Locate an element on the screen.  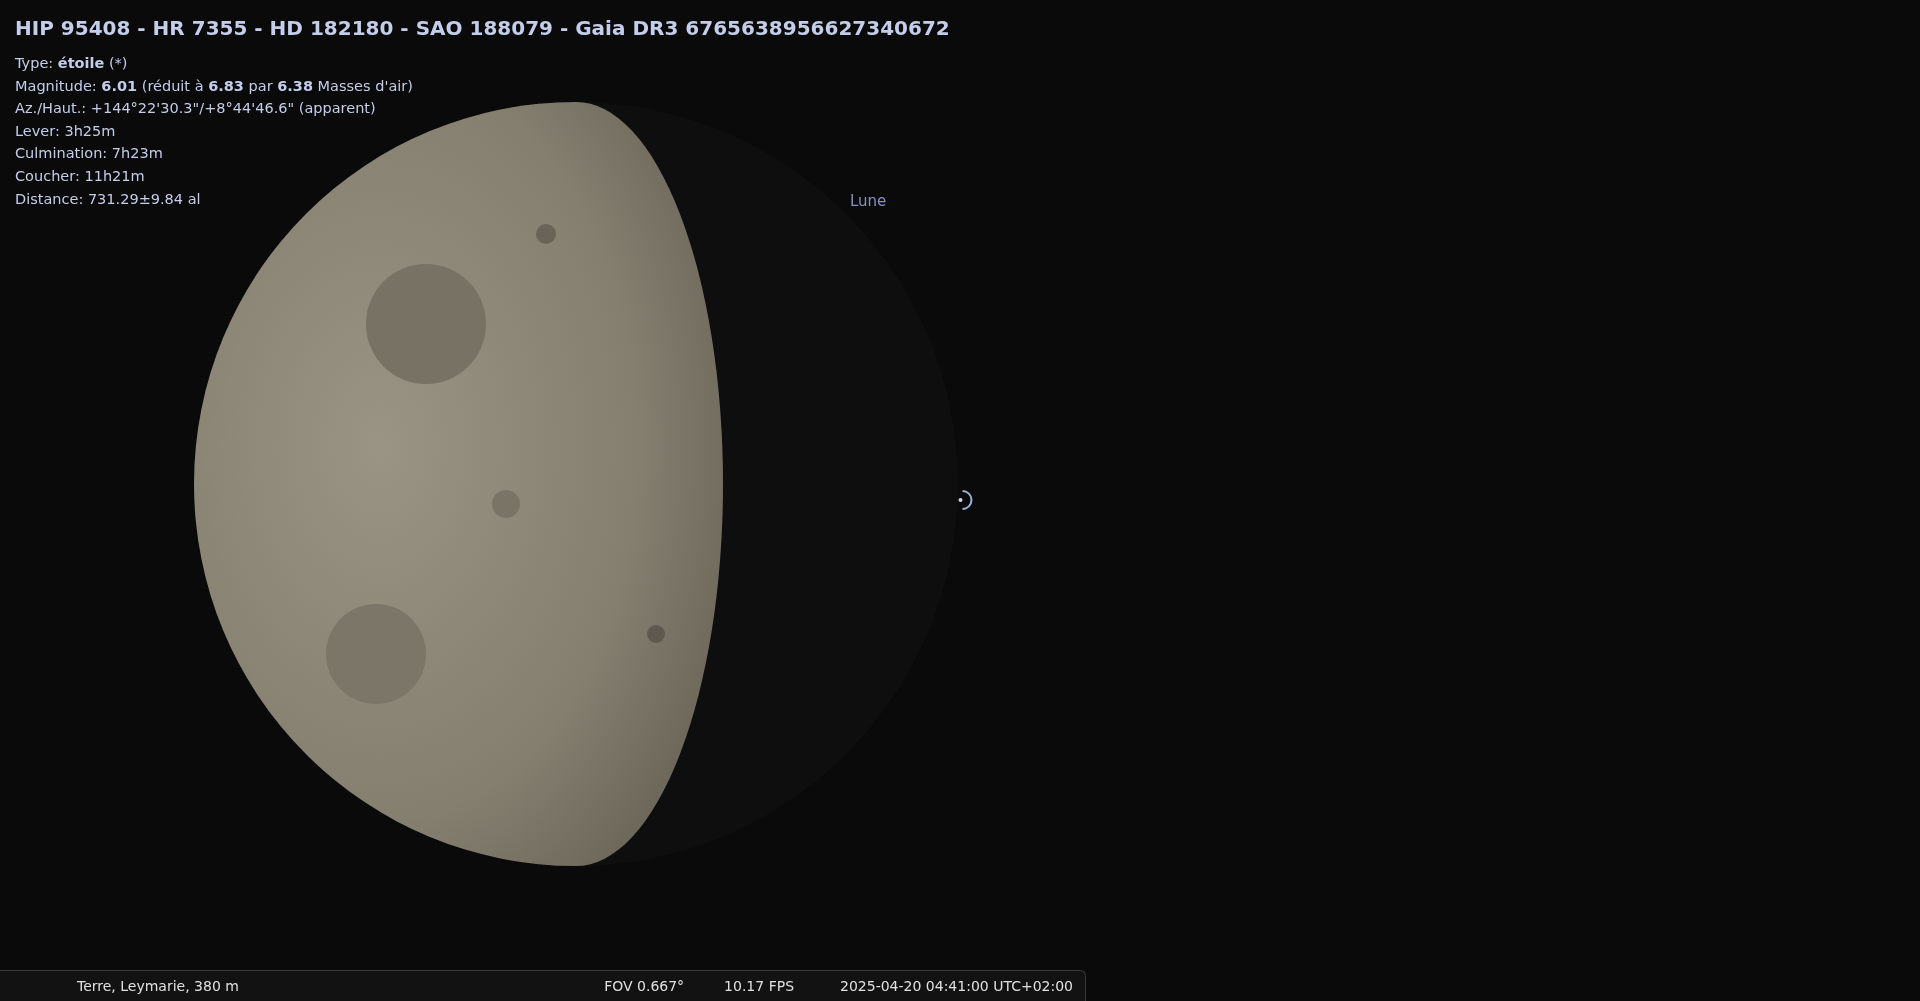
info-line: Type: étoile (*) is located at coordinates (71, 63).